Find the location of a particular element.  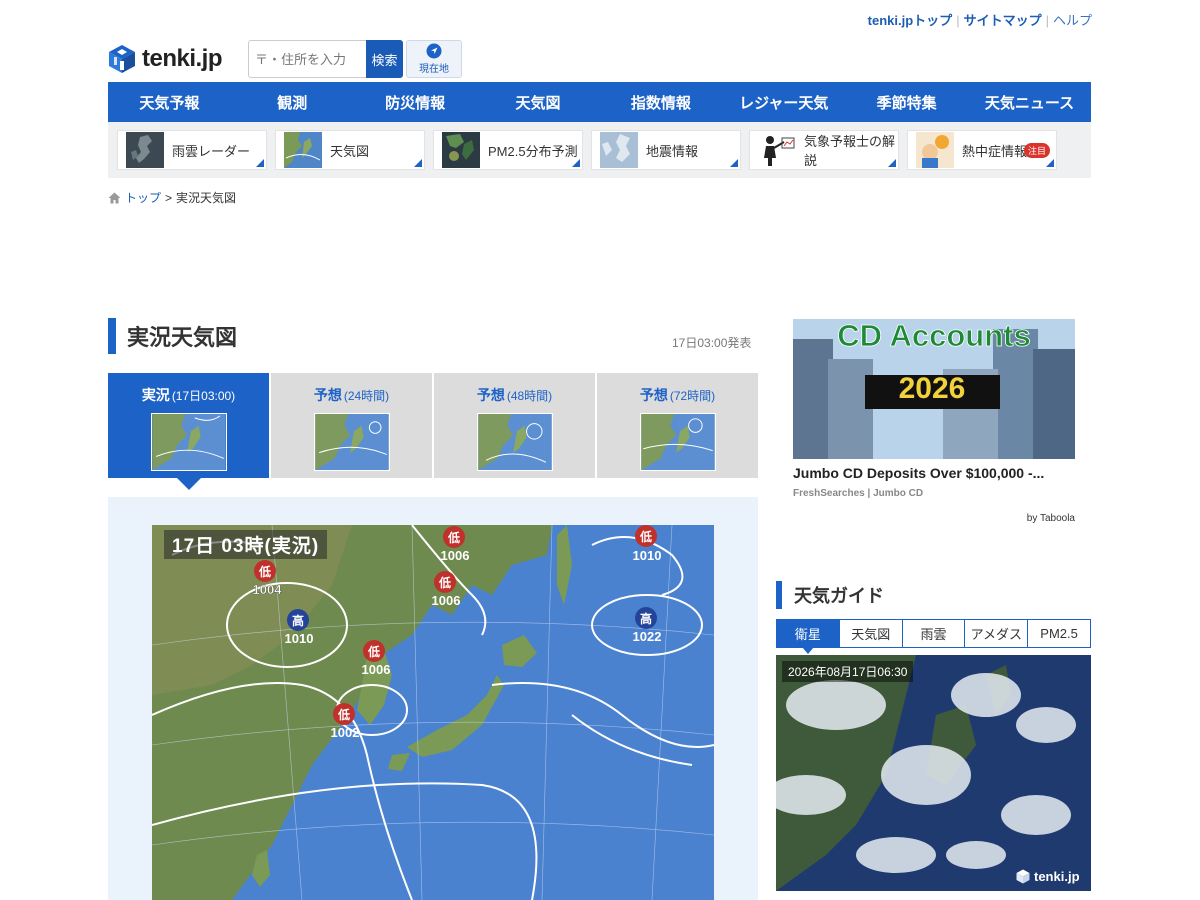

satellite-watermark: tenki.jp is located at coordinates (1048, 876).